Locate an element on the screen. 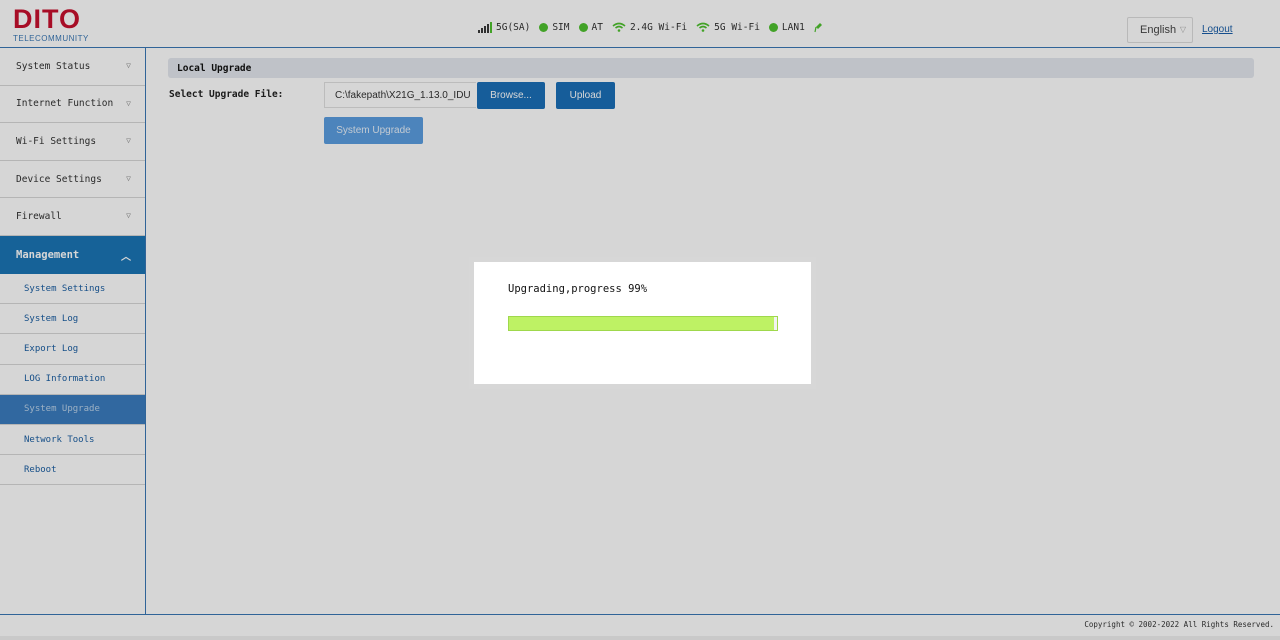  progress-bar-fill is located at coordinates (642, 323).